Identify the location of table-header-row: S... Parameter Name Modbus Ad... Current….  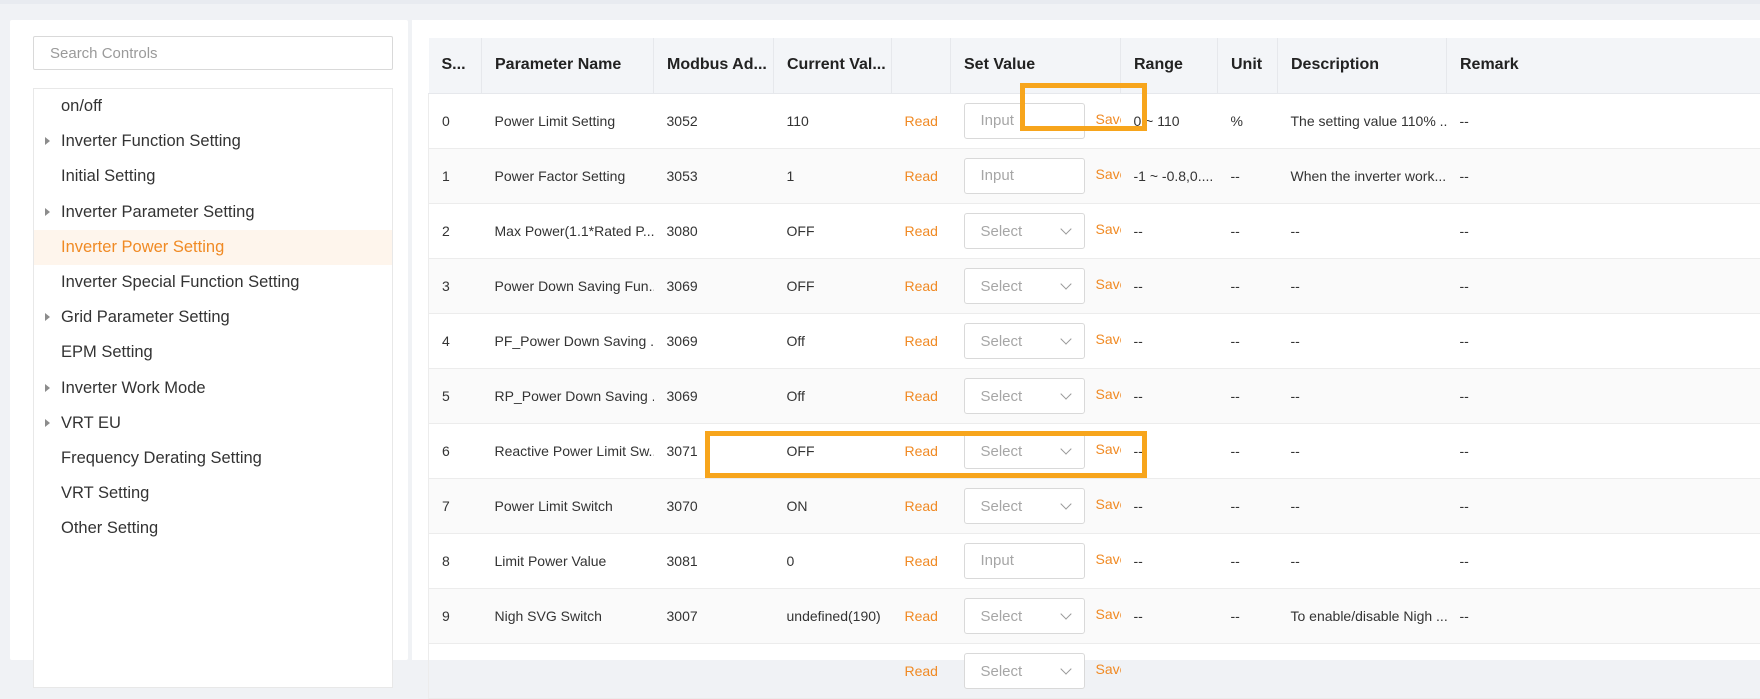
(1094, 65).